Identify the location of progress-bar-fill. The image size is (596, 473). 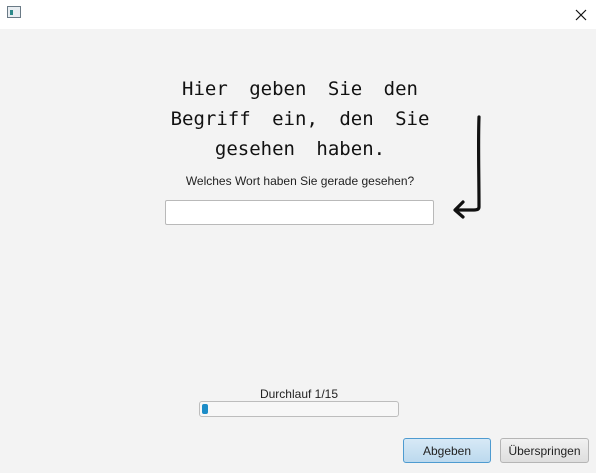
(205, 409).